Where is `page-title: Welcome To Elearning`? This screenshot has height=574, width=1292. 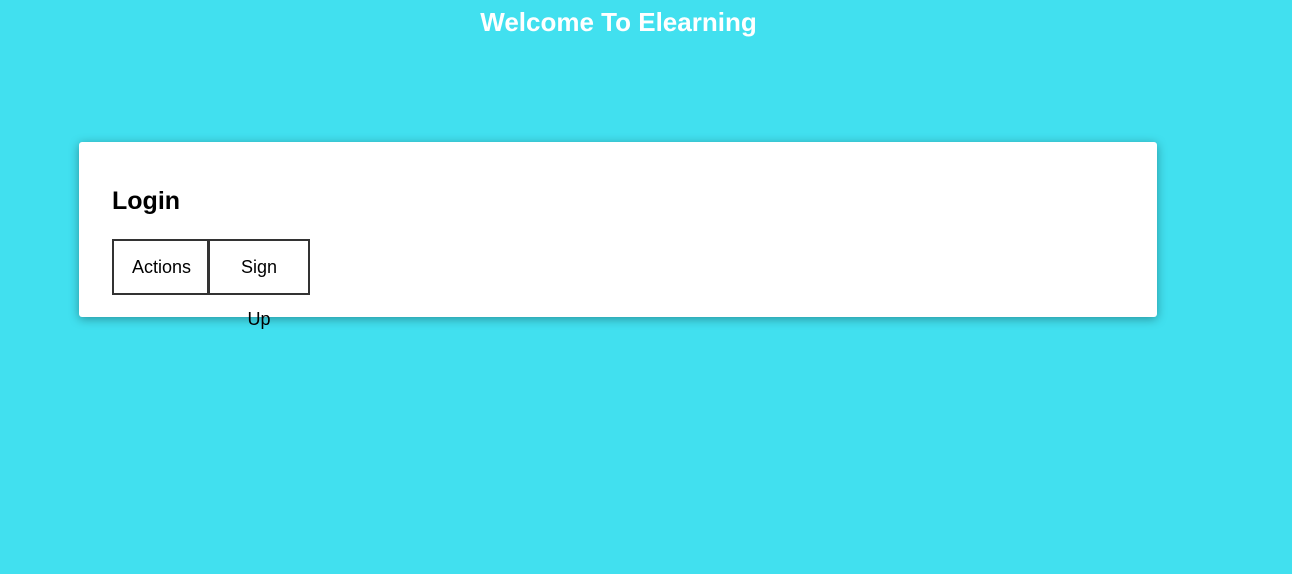 page-title: Welcome To Elearning is located at coordinates (618, 22).